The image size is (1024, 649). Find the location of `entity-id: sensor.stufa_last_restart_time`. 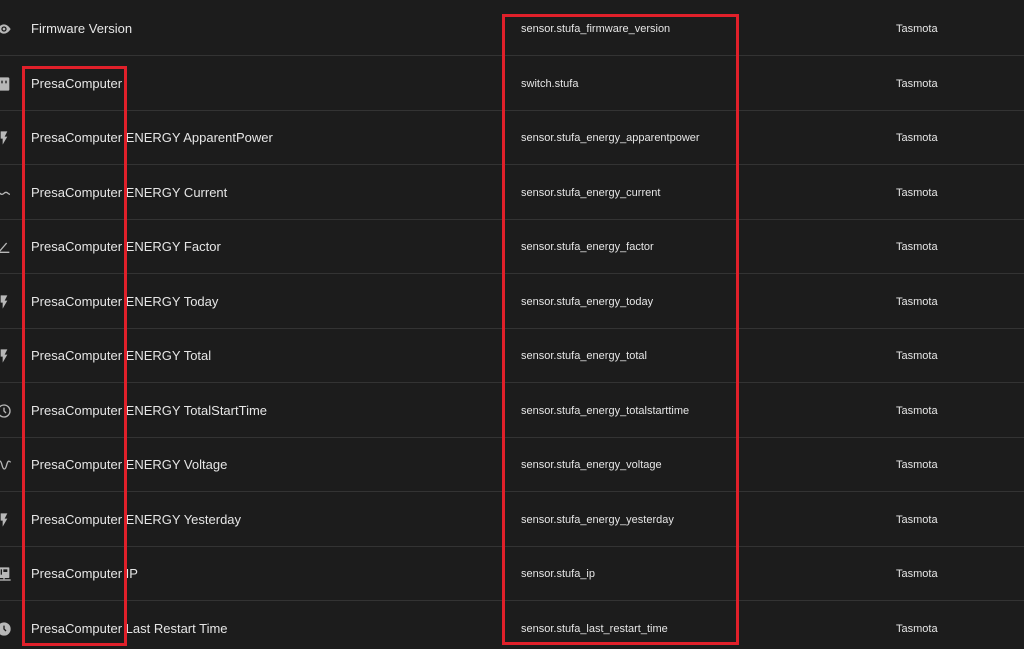

entity-id: sensor.stufa_last_restart_time is located at coordinates (594, 628).